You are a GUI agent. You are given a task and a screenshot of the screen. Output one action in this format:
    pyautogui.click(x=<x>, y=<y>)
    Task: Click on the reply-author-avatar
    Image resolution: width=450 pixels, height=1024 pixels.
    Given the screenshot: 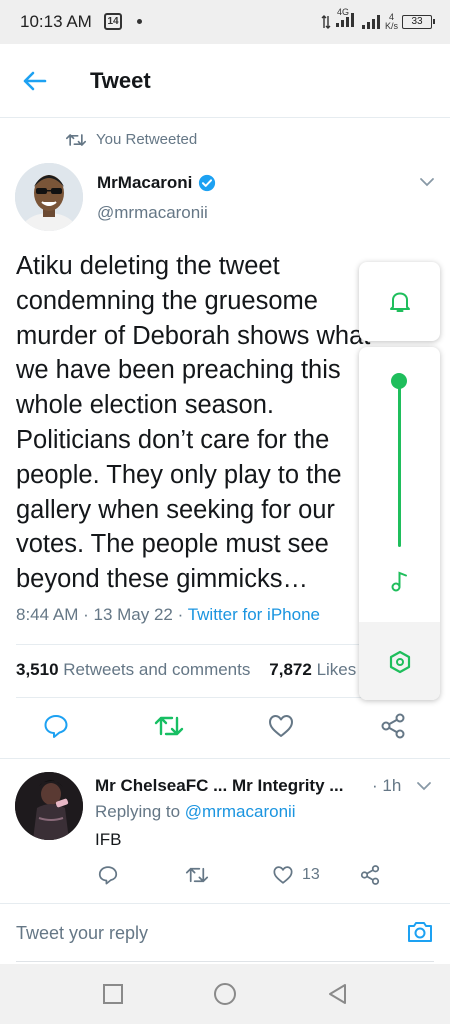 What is the action you would take?
    pyautogui.click(x=49, y=806)
    